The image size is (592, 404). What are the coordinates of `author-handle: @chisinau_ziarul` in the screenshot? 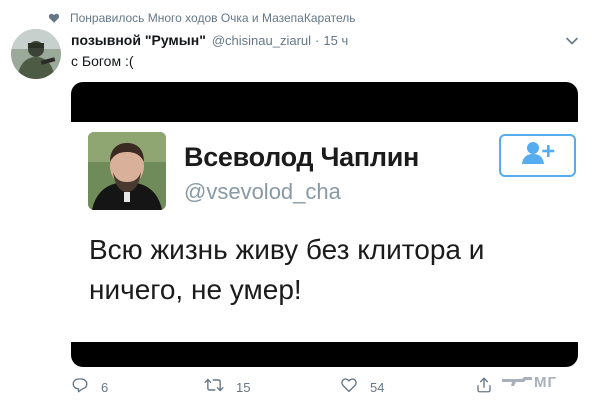 It's located at (261, 40).